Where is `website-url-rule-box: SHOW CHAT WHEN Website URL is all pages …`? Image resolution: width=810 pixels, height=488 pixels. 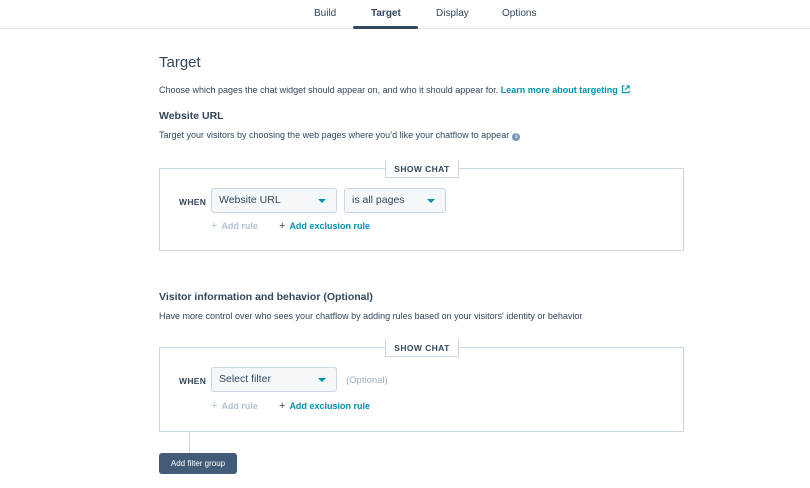
website-url-rule-box: SHOW CHAT WHEN Website URL is all pages … is located at coordinates (421, 205).